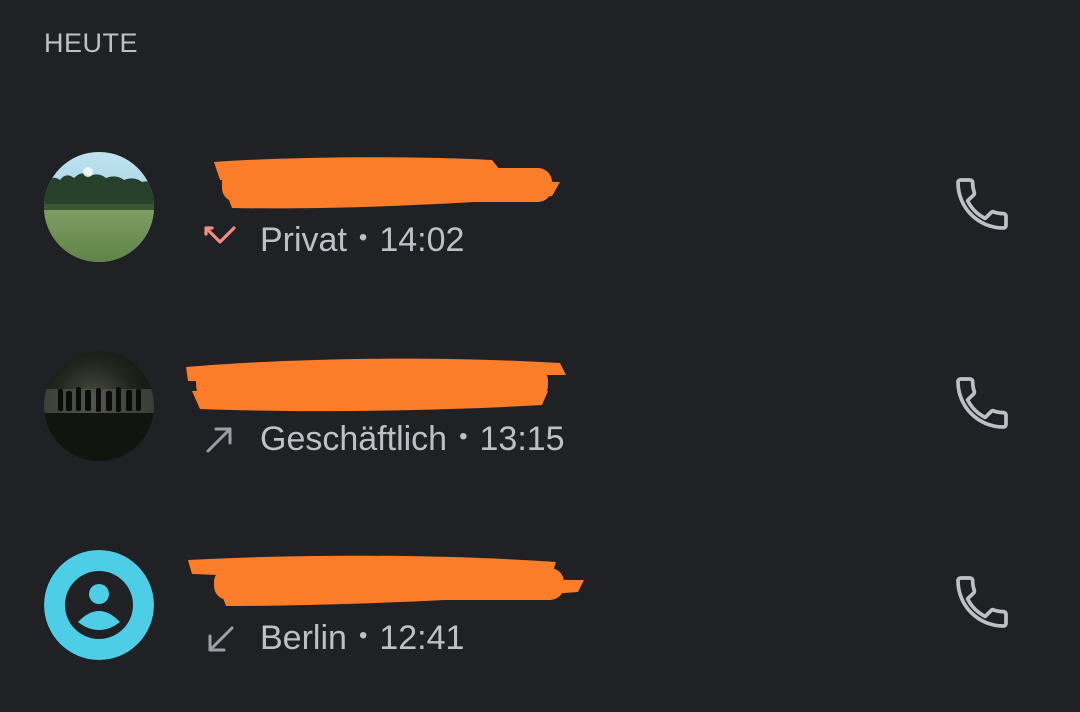 Image resolution: width=1080 pixels, height=712 pixels. What do you see at coordinates (220, 638) in the screenshot?
I see `incoming-call-icon` at bounding box center [220, 638].